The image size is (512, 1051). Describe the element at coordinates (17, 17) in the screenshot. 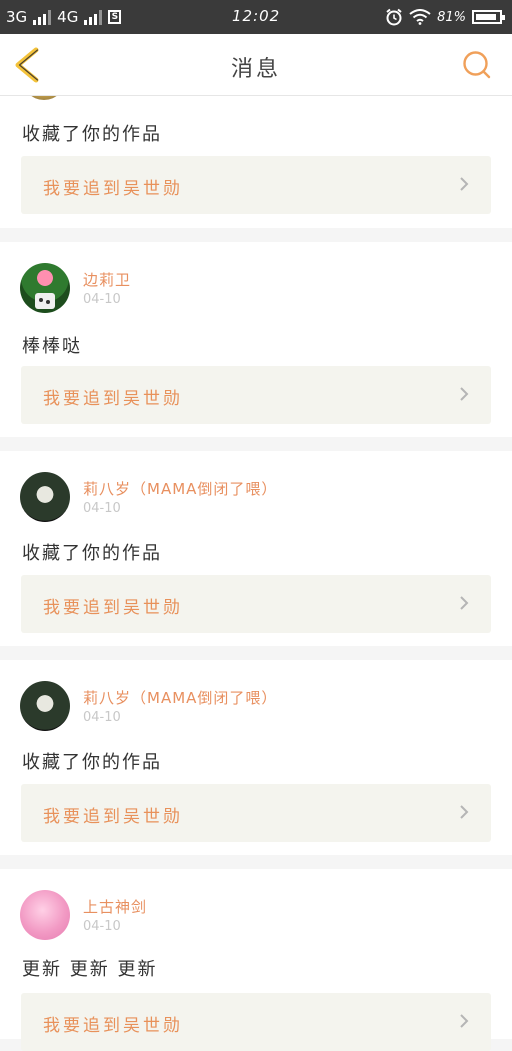

I see `network-type-1: 3G` at that location.